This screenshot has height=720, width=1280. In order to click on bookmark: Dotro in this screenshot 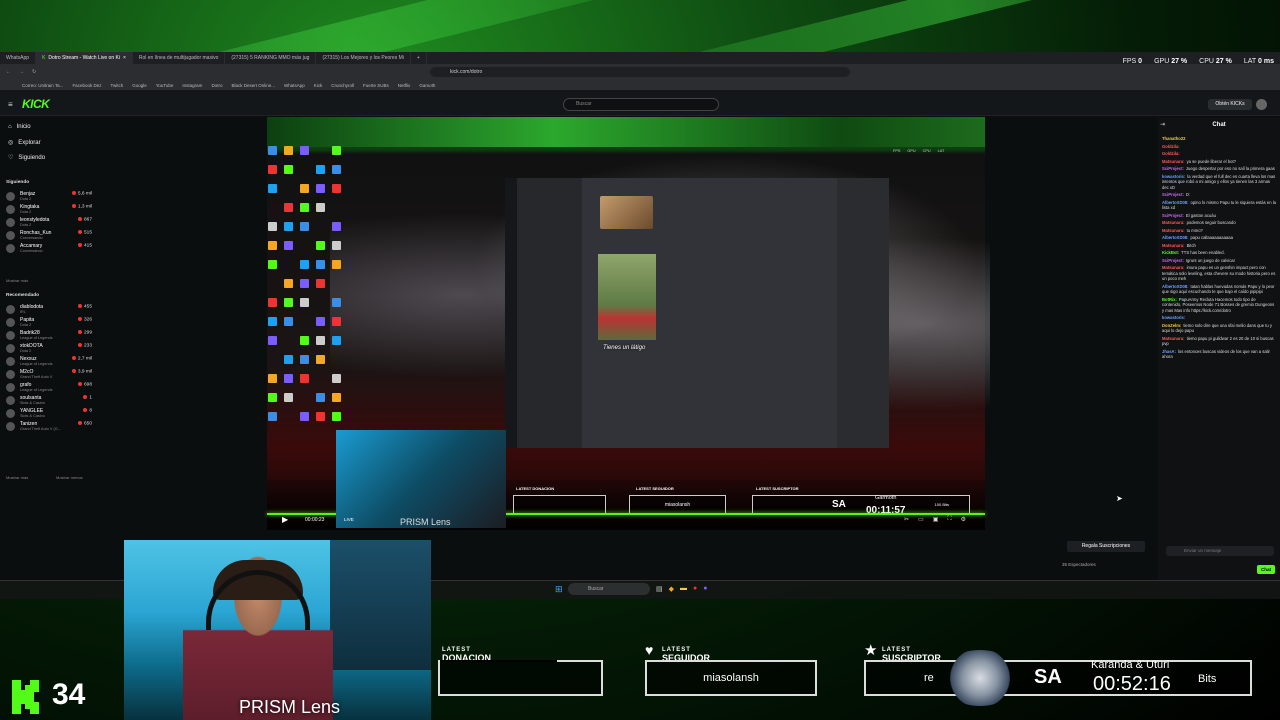, I will do `click(216, 85)`.